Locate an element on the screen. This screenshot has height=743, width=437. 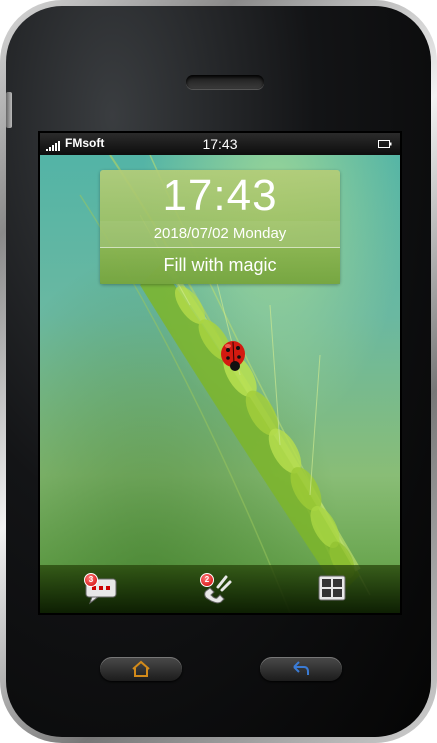
back-icon is located at coordinates (301, 668).